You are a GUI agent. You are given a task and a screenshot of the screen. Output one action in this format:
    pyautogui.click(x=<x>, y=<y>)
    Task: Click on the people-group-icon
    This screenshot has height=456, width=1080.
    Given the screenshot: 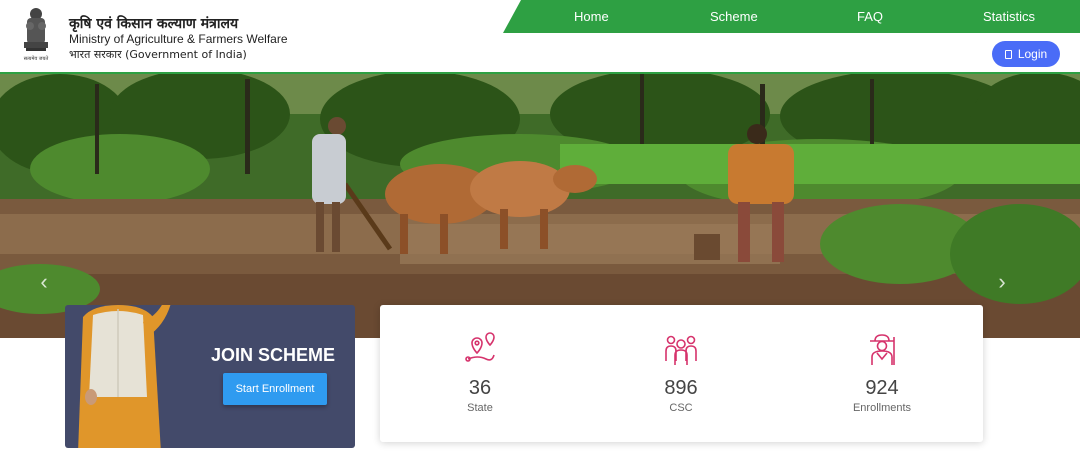 What is the action you would take?
    pyautogui.click(x=681, y=350)
    